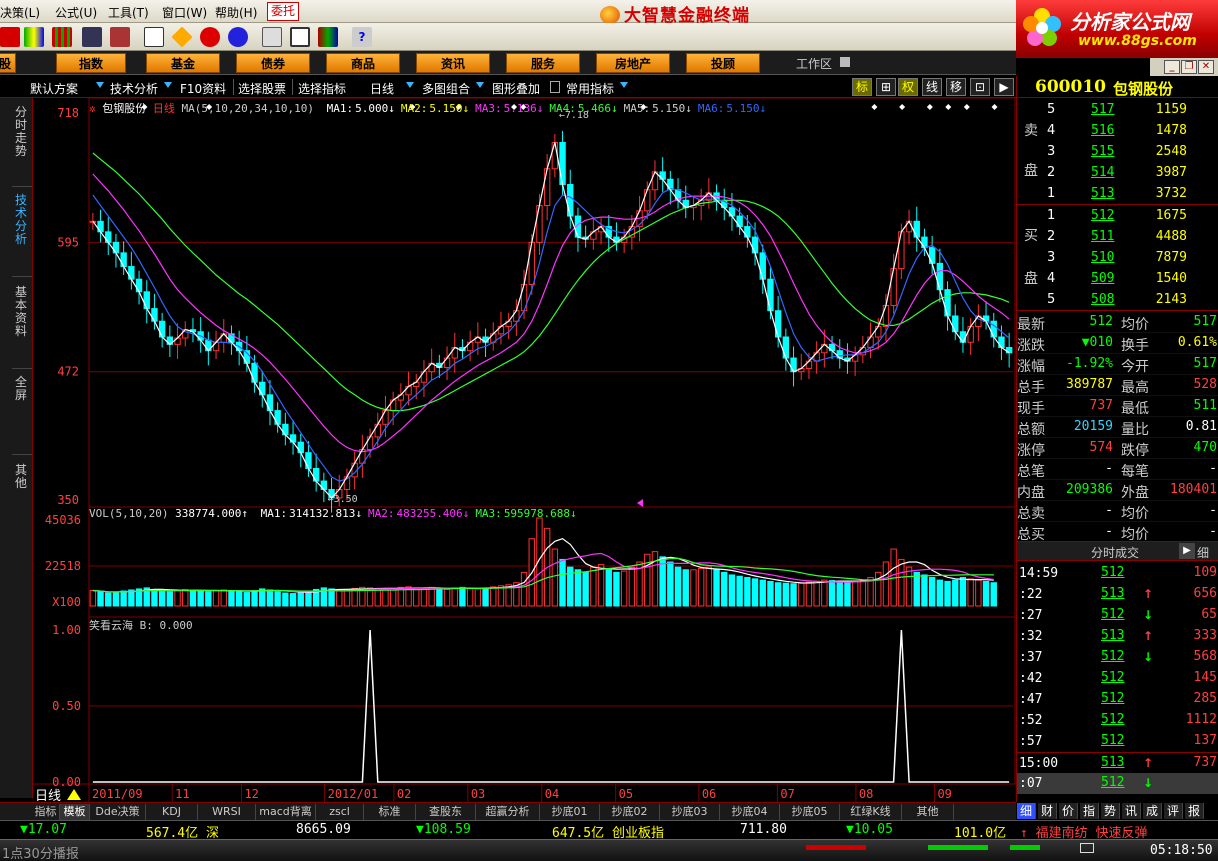 The height and width of the screenshot is (861, 1218). I want to click on restore-button: ❐, so click(1189, 67).